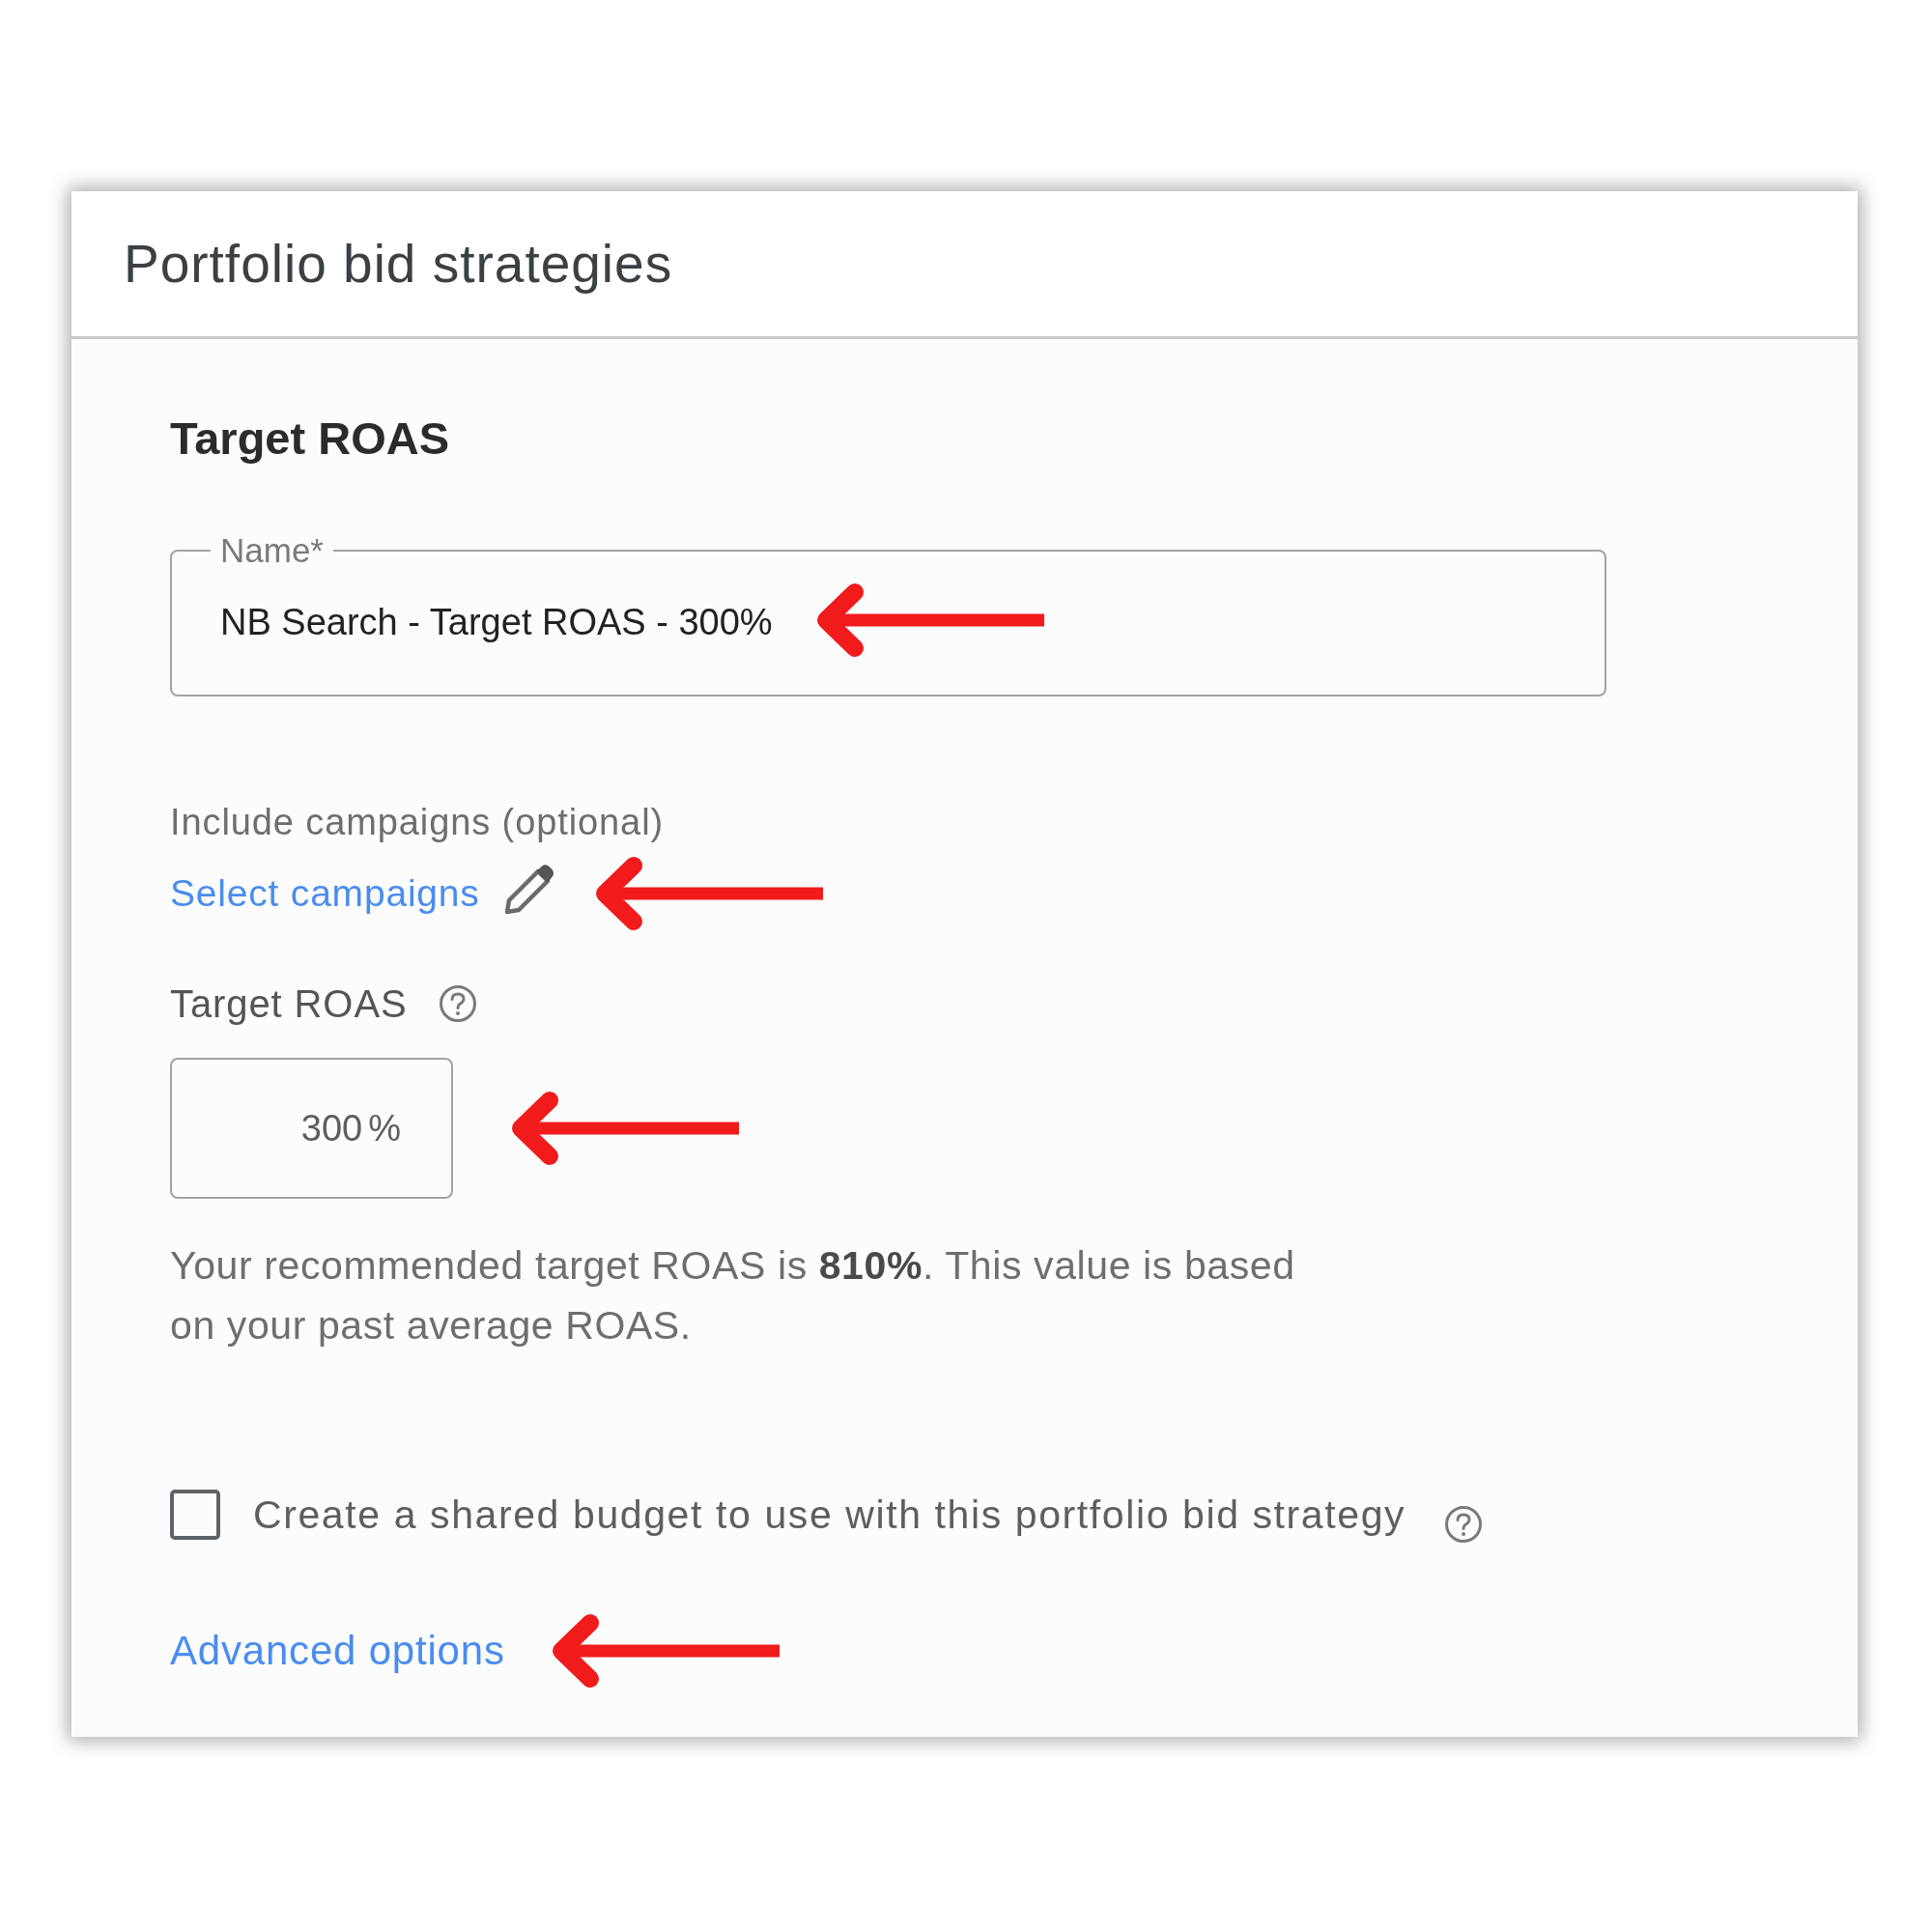 This screenshot has height=1932, width=1932. What do you see at coordinates (325, 893) in the screenshot?
I see `select-campaigns-link: Select campaigns` at bounding box center [325, 893].